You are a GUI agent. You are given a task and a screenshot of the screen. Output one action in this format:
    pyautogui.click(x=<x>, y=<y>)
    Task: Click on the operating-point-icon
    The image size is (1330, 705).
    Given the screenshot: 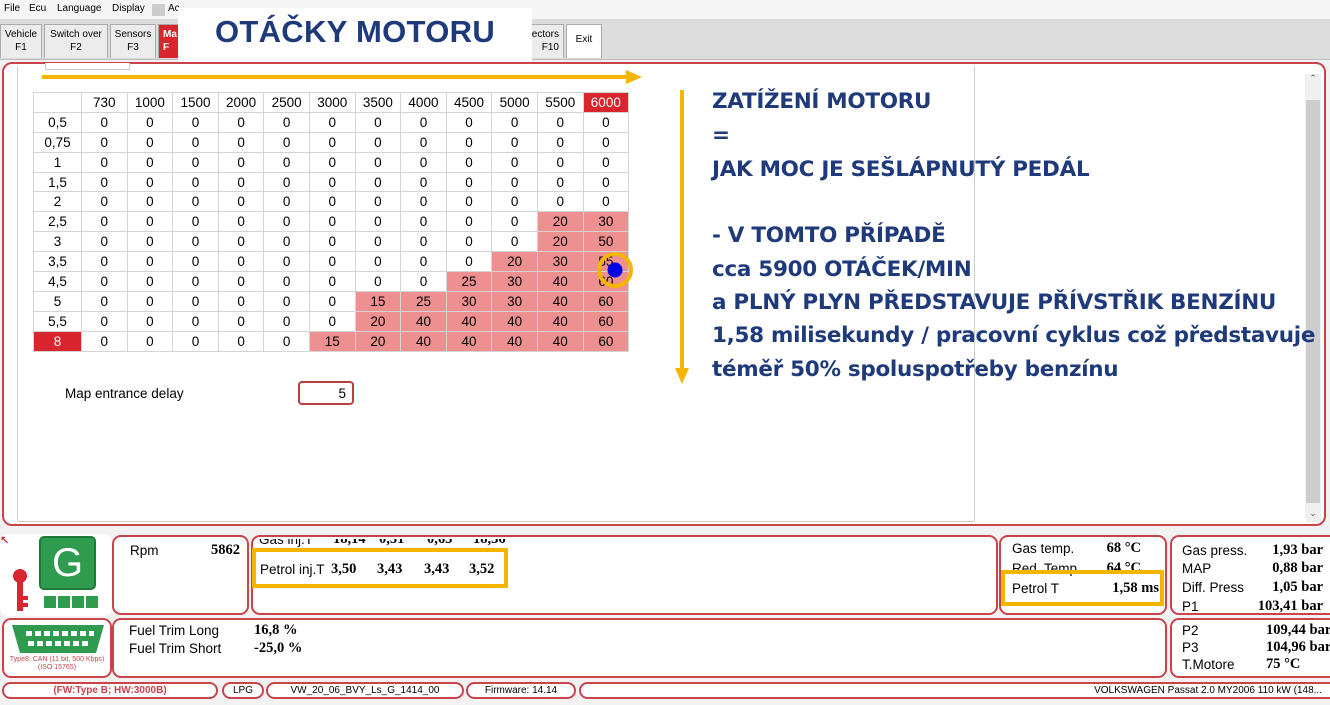 What is the action you would take?
    pyautogui.click(x=615, y=270)
    